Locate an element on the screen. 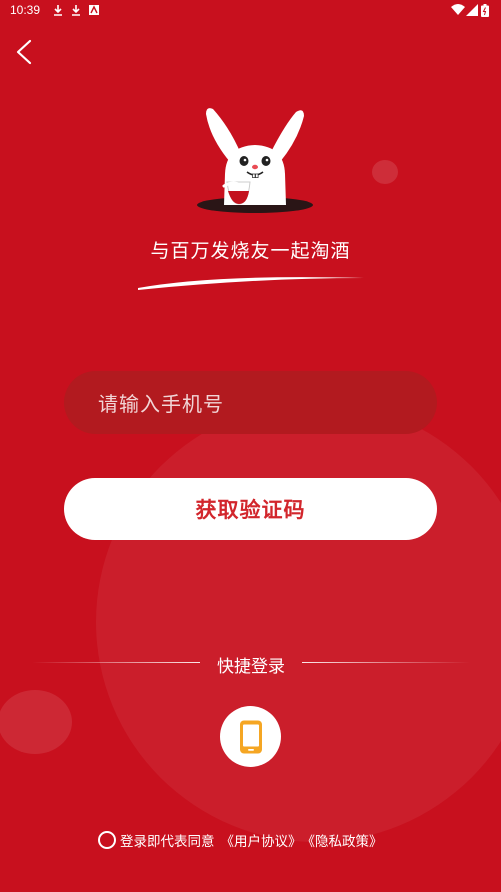  status-time: 10:39 is located at coordinates (25, 10).